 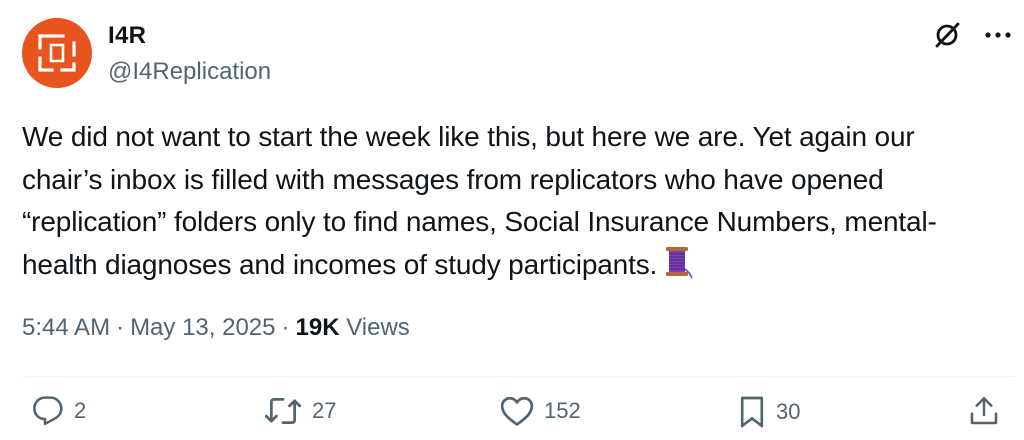 What do you see at coordinates (189, 72) in the screenshot?
I see `author-handle: @I4Replication` at bounding box center [189, 72].